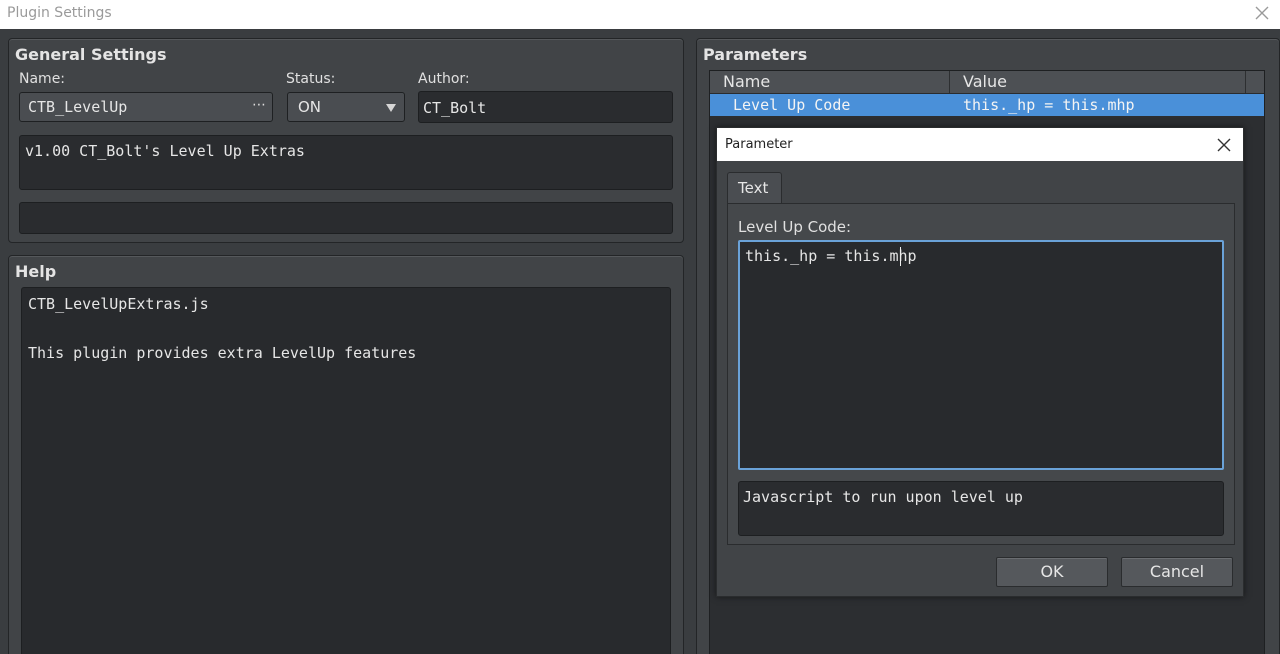  What do you see at coordinates (830, 82) in the screenshot?
I see `column-header-name: Name` at bounding box center [830, 82].